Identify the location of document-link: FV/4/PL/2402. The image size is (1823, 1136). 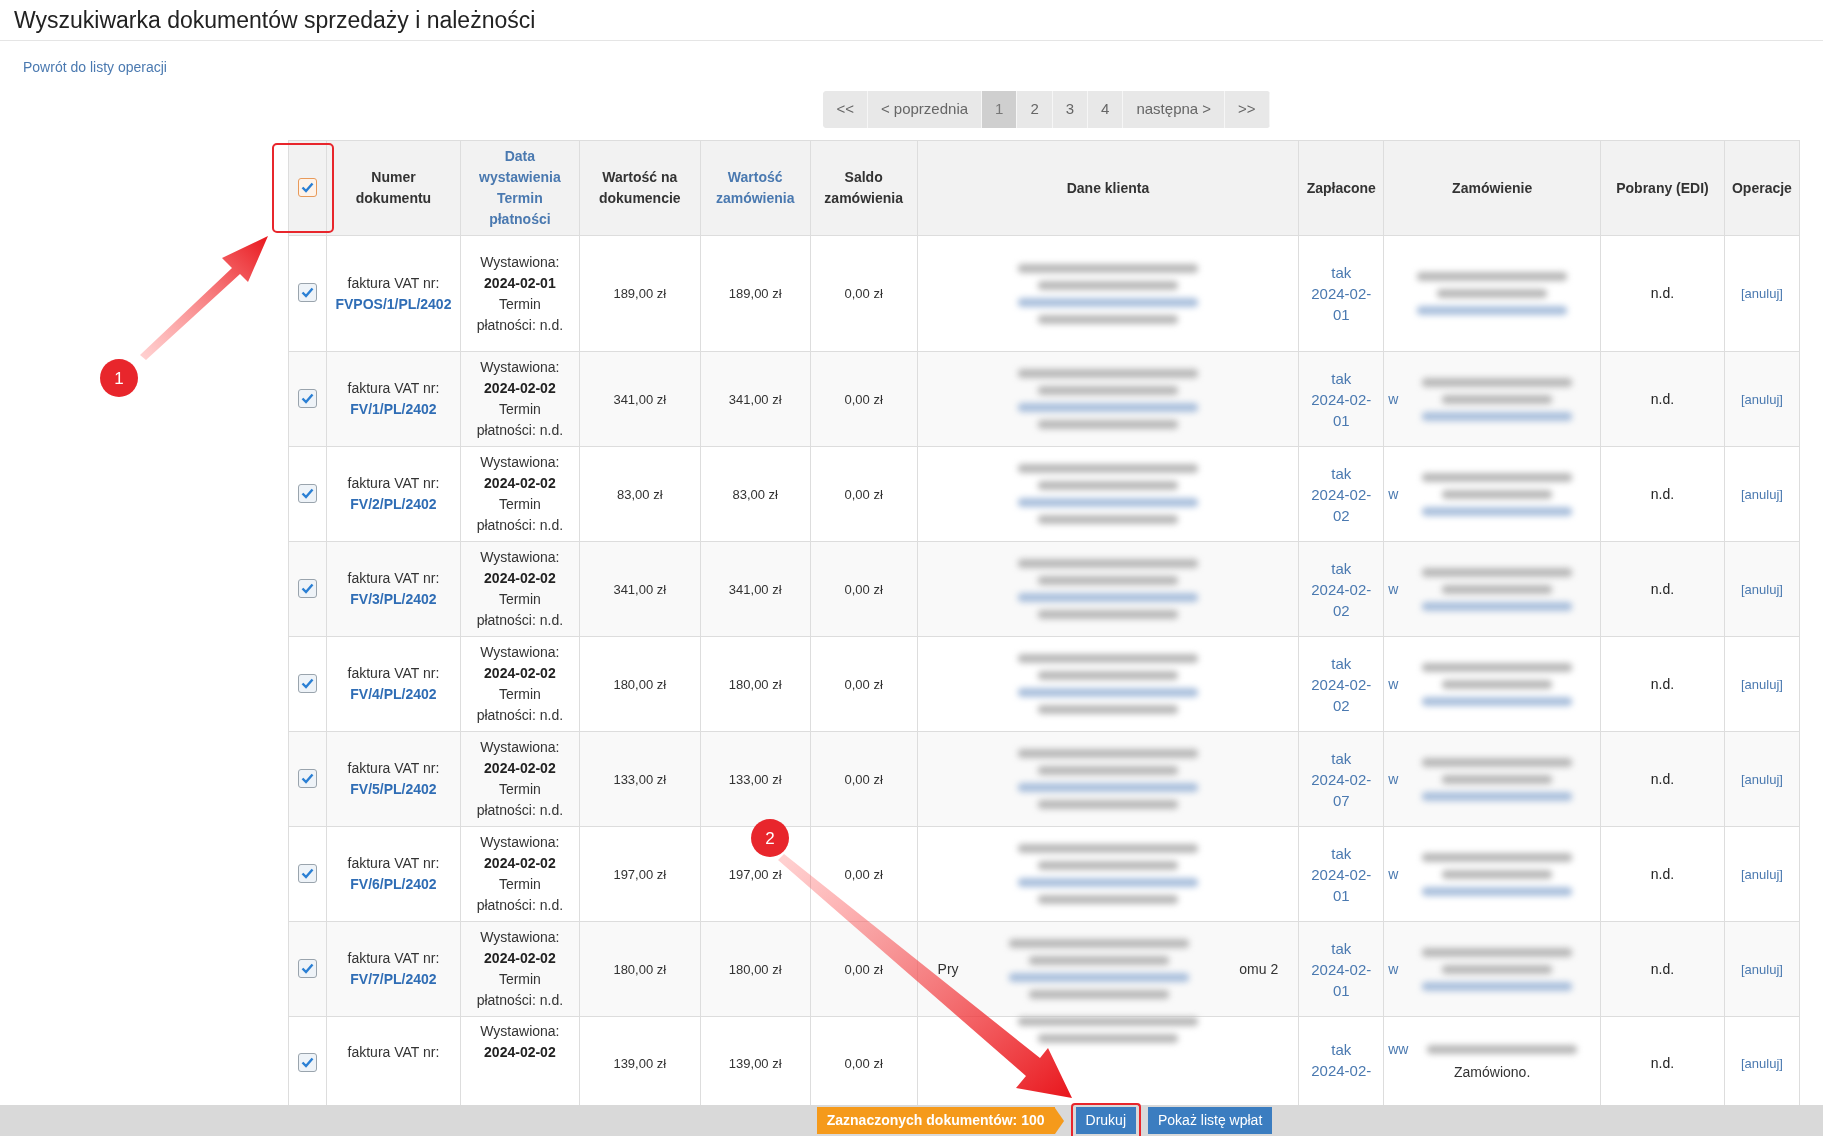
(393, 694).